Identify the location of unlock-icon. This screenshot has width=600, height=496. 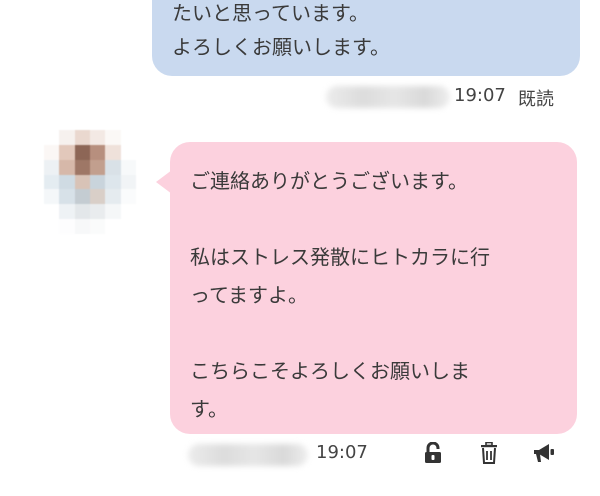
(433, 452).